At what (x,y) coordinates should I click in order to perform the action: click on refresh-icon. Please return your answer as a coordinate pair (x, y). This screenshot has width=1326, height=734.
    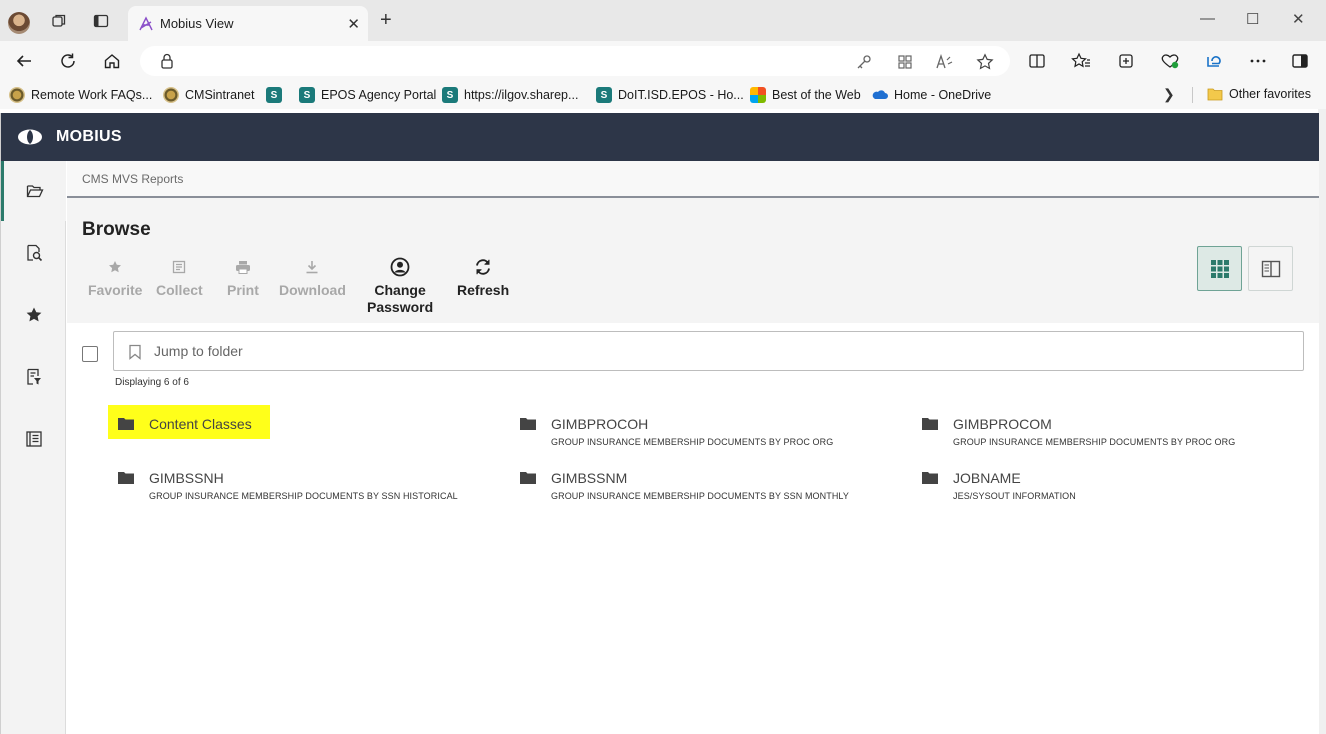
    Looking at the image, I should click on (483, 267).